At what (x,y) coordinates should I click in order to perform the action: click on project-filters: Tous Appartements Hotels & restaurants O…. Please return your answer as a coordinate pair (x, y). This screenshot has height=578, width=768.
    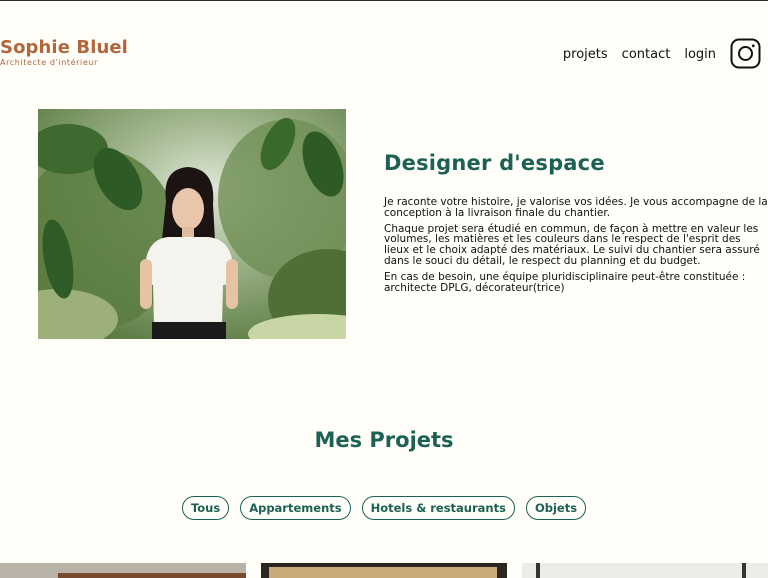
    Looking at the image, I should click on (384, 508).